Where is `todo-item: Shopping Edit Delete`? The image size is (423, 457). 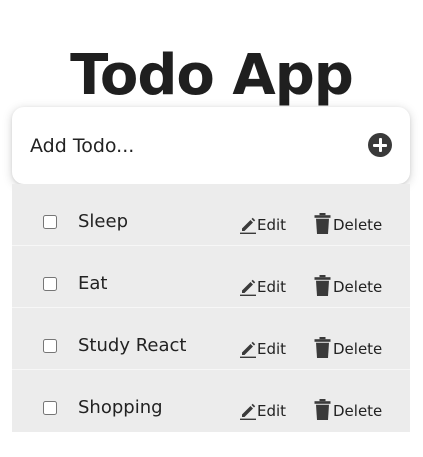
todo-item: Shopping Edit Delete is located at coordinates (211, 401).